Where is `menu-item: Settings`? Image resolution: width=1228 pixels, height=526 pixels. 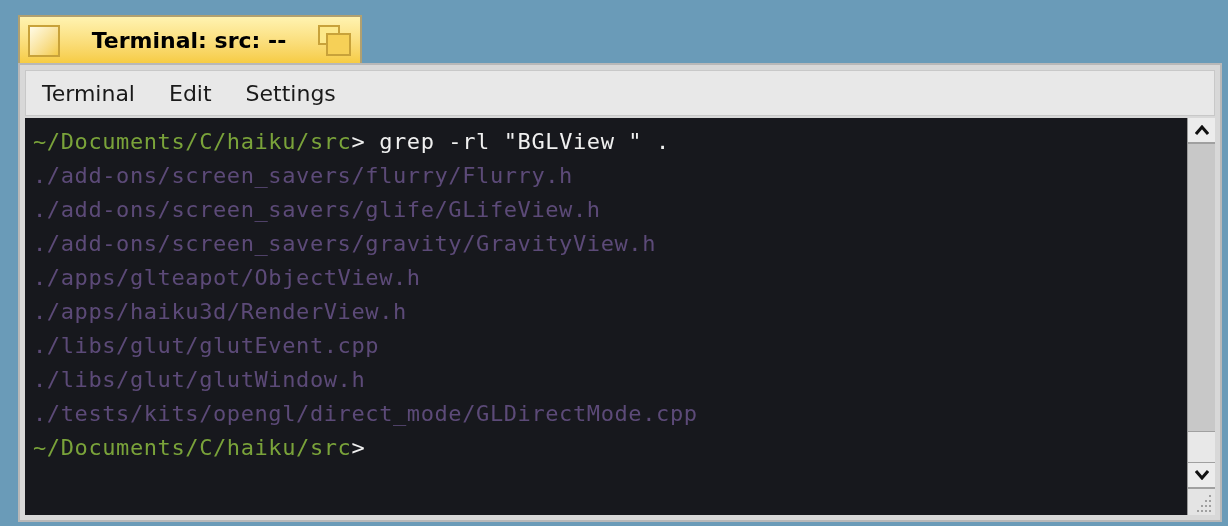
menu-item: Settings is located at coordinates (290, 93).